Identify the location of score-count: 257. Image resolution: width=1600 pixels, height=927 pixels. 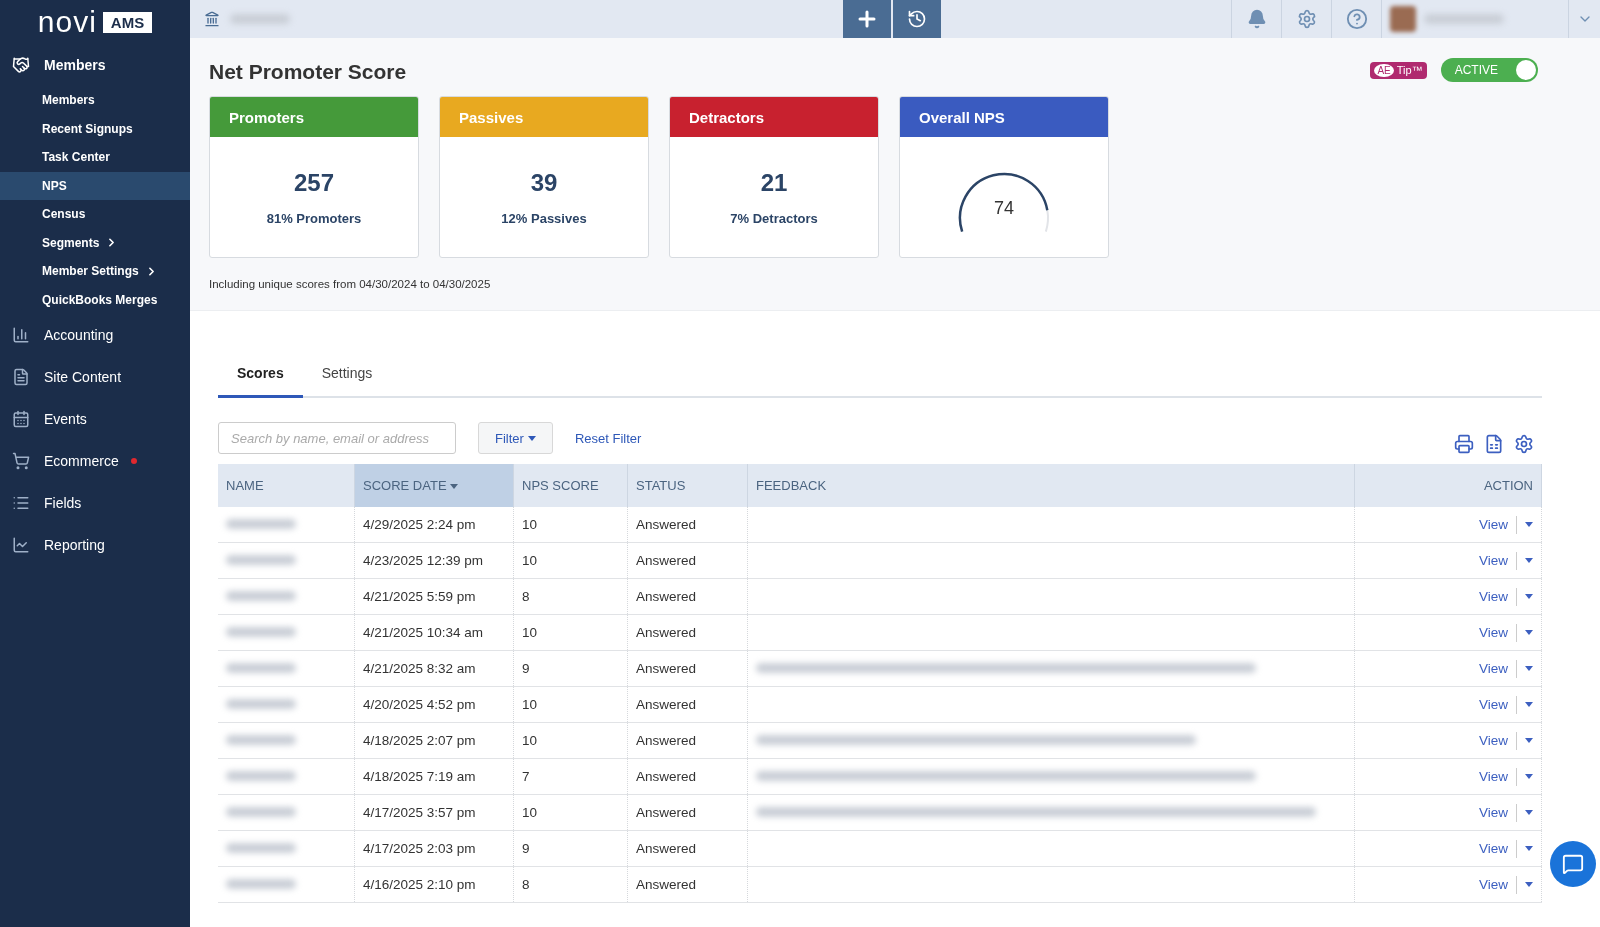
(313, 182).